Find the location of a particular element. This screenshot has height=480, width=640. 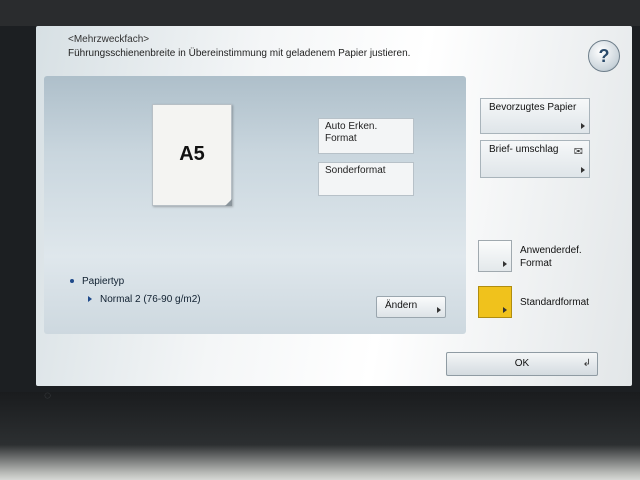

help-icon: ? is located at coordinates (604, 55).